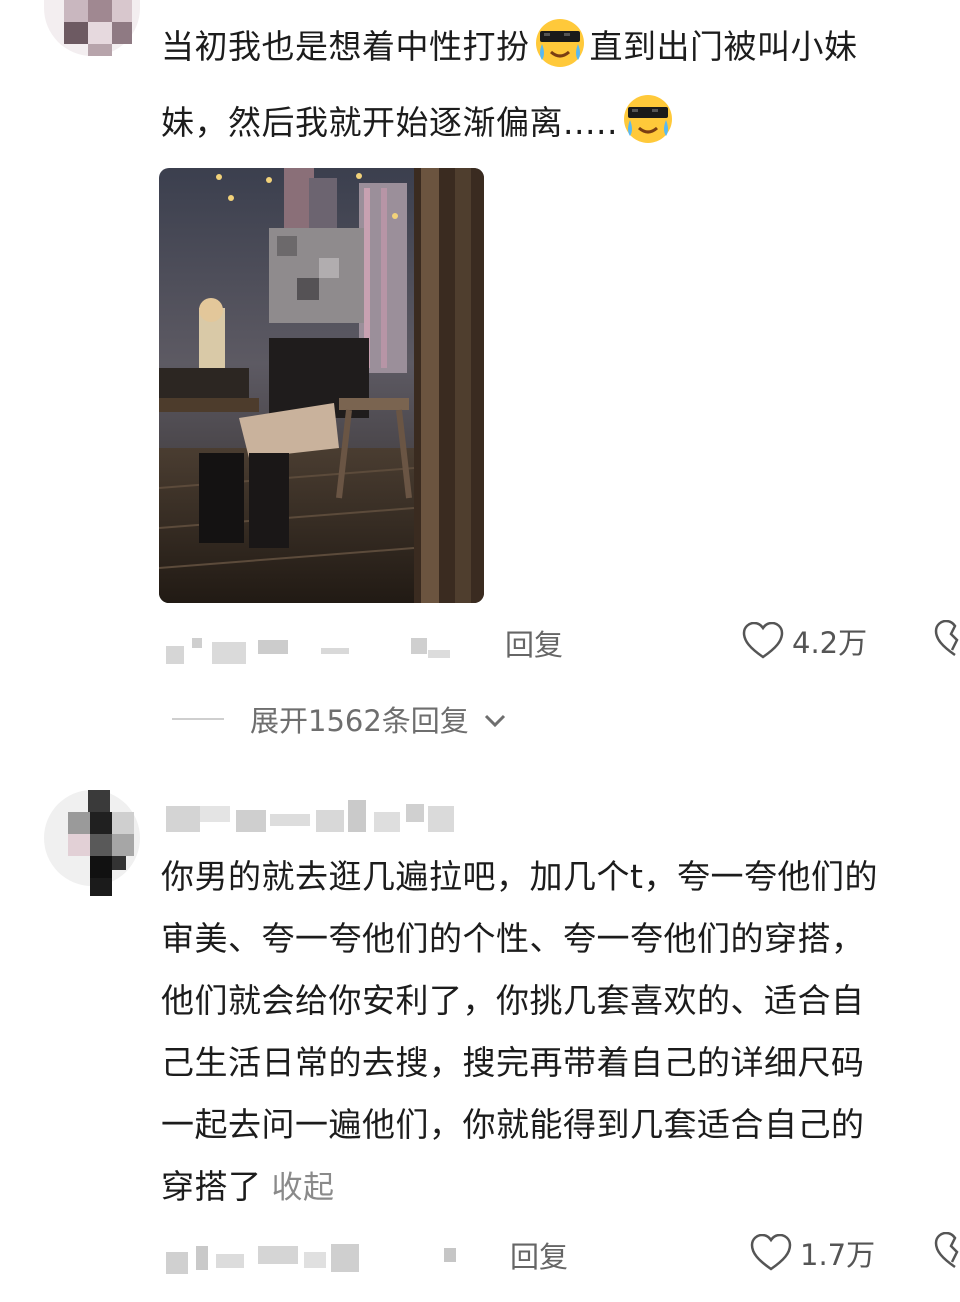 This screenshot has height=1302, width=960. I want to click on comment-photo, so click(321, 385).